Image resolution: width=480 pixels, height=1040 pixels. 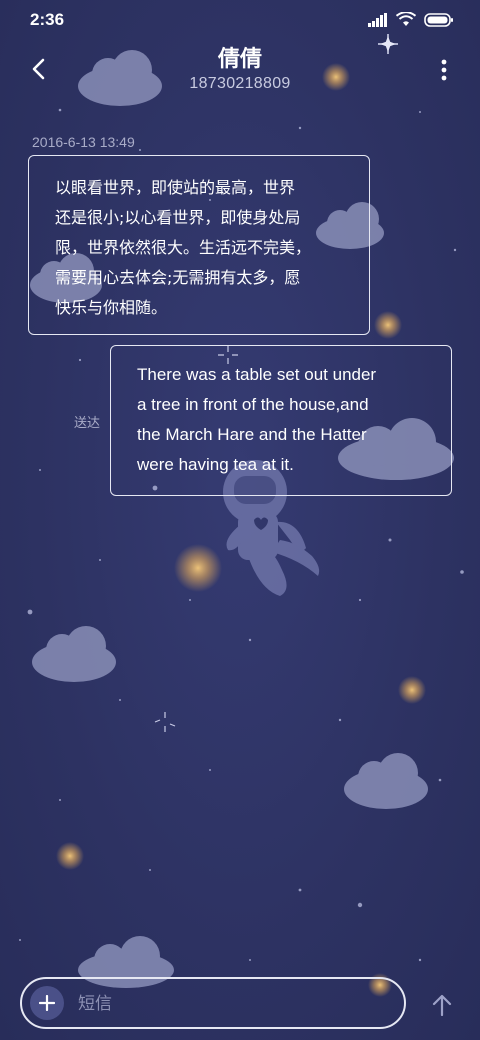 I want to click on status-bar: 2:36, so click(x=240, y=20).